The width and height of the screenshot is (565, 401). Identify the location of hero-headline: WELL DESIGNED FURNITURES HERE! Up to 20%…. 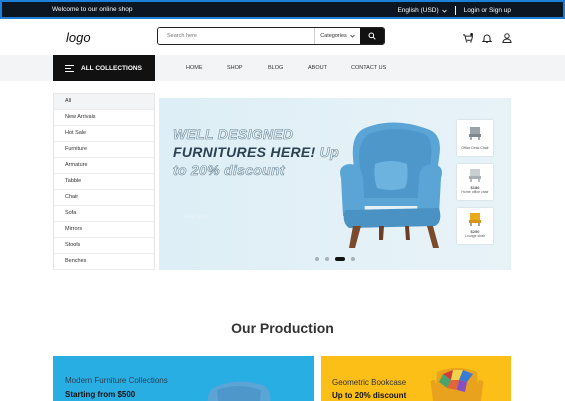
(256, 152).